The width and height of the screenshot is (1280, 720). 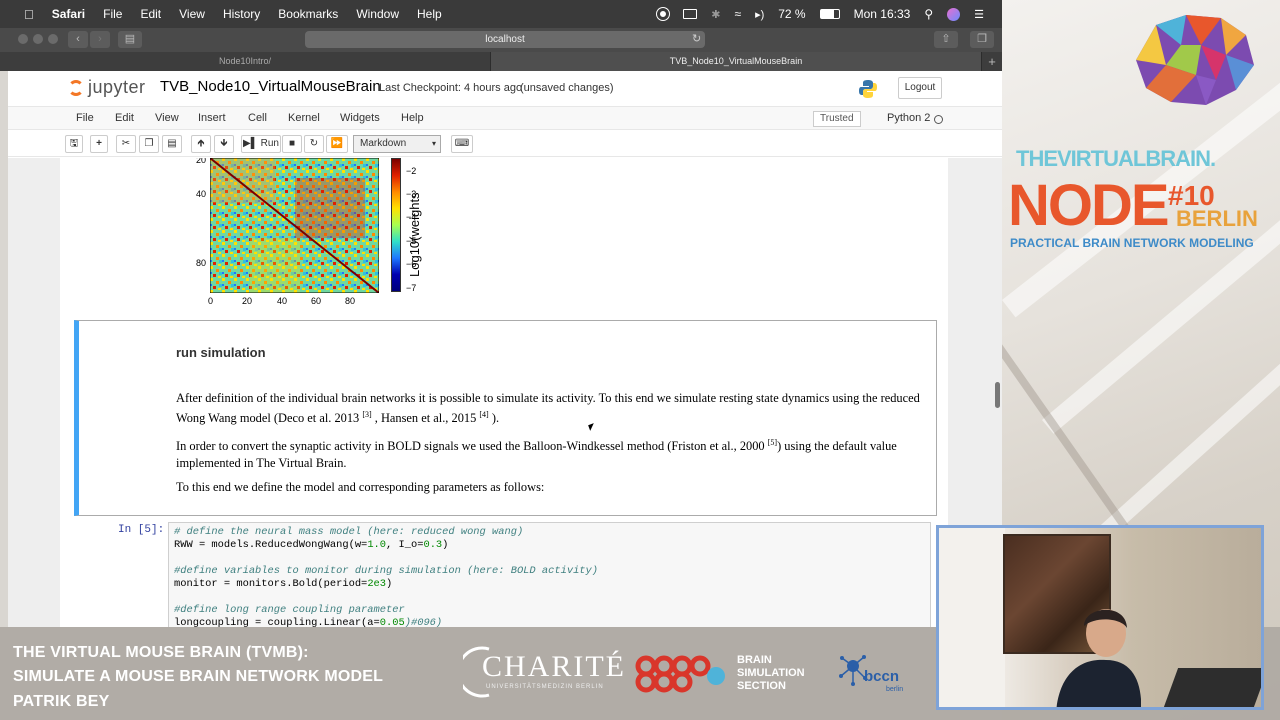 I want to click on nb-menu-file: File, so click(x=85, y=118).